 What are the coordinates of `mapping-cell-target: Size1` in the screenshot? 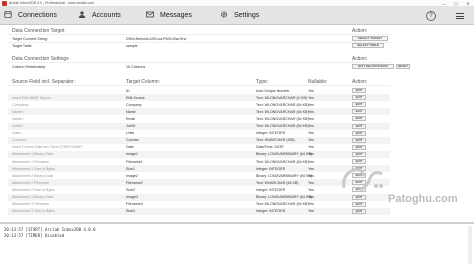 It's located at (130, 168).